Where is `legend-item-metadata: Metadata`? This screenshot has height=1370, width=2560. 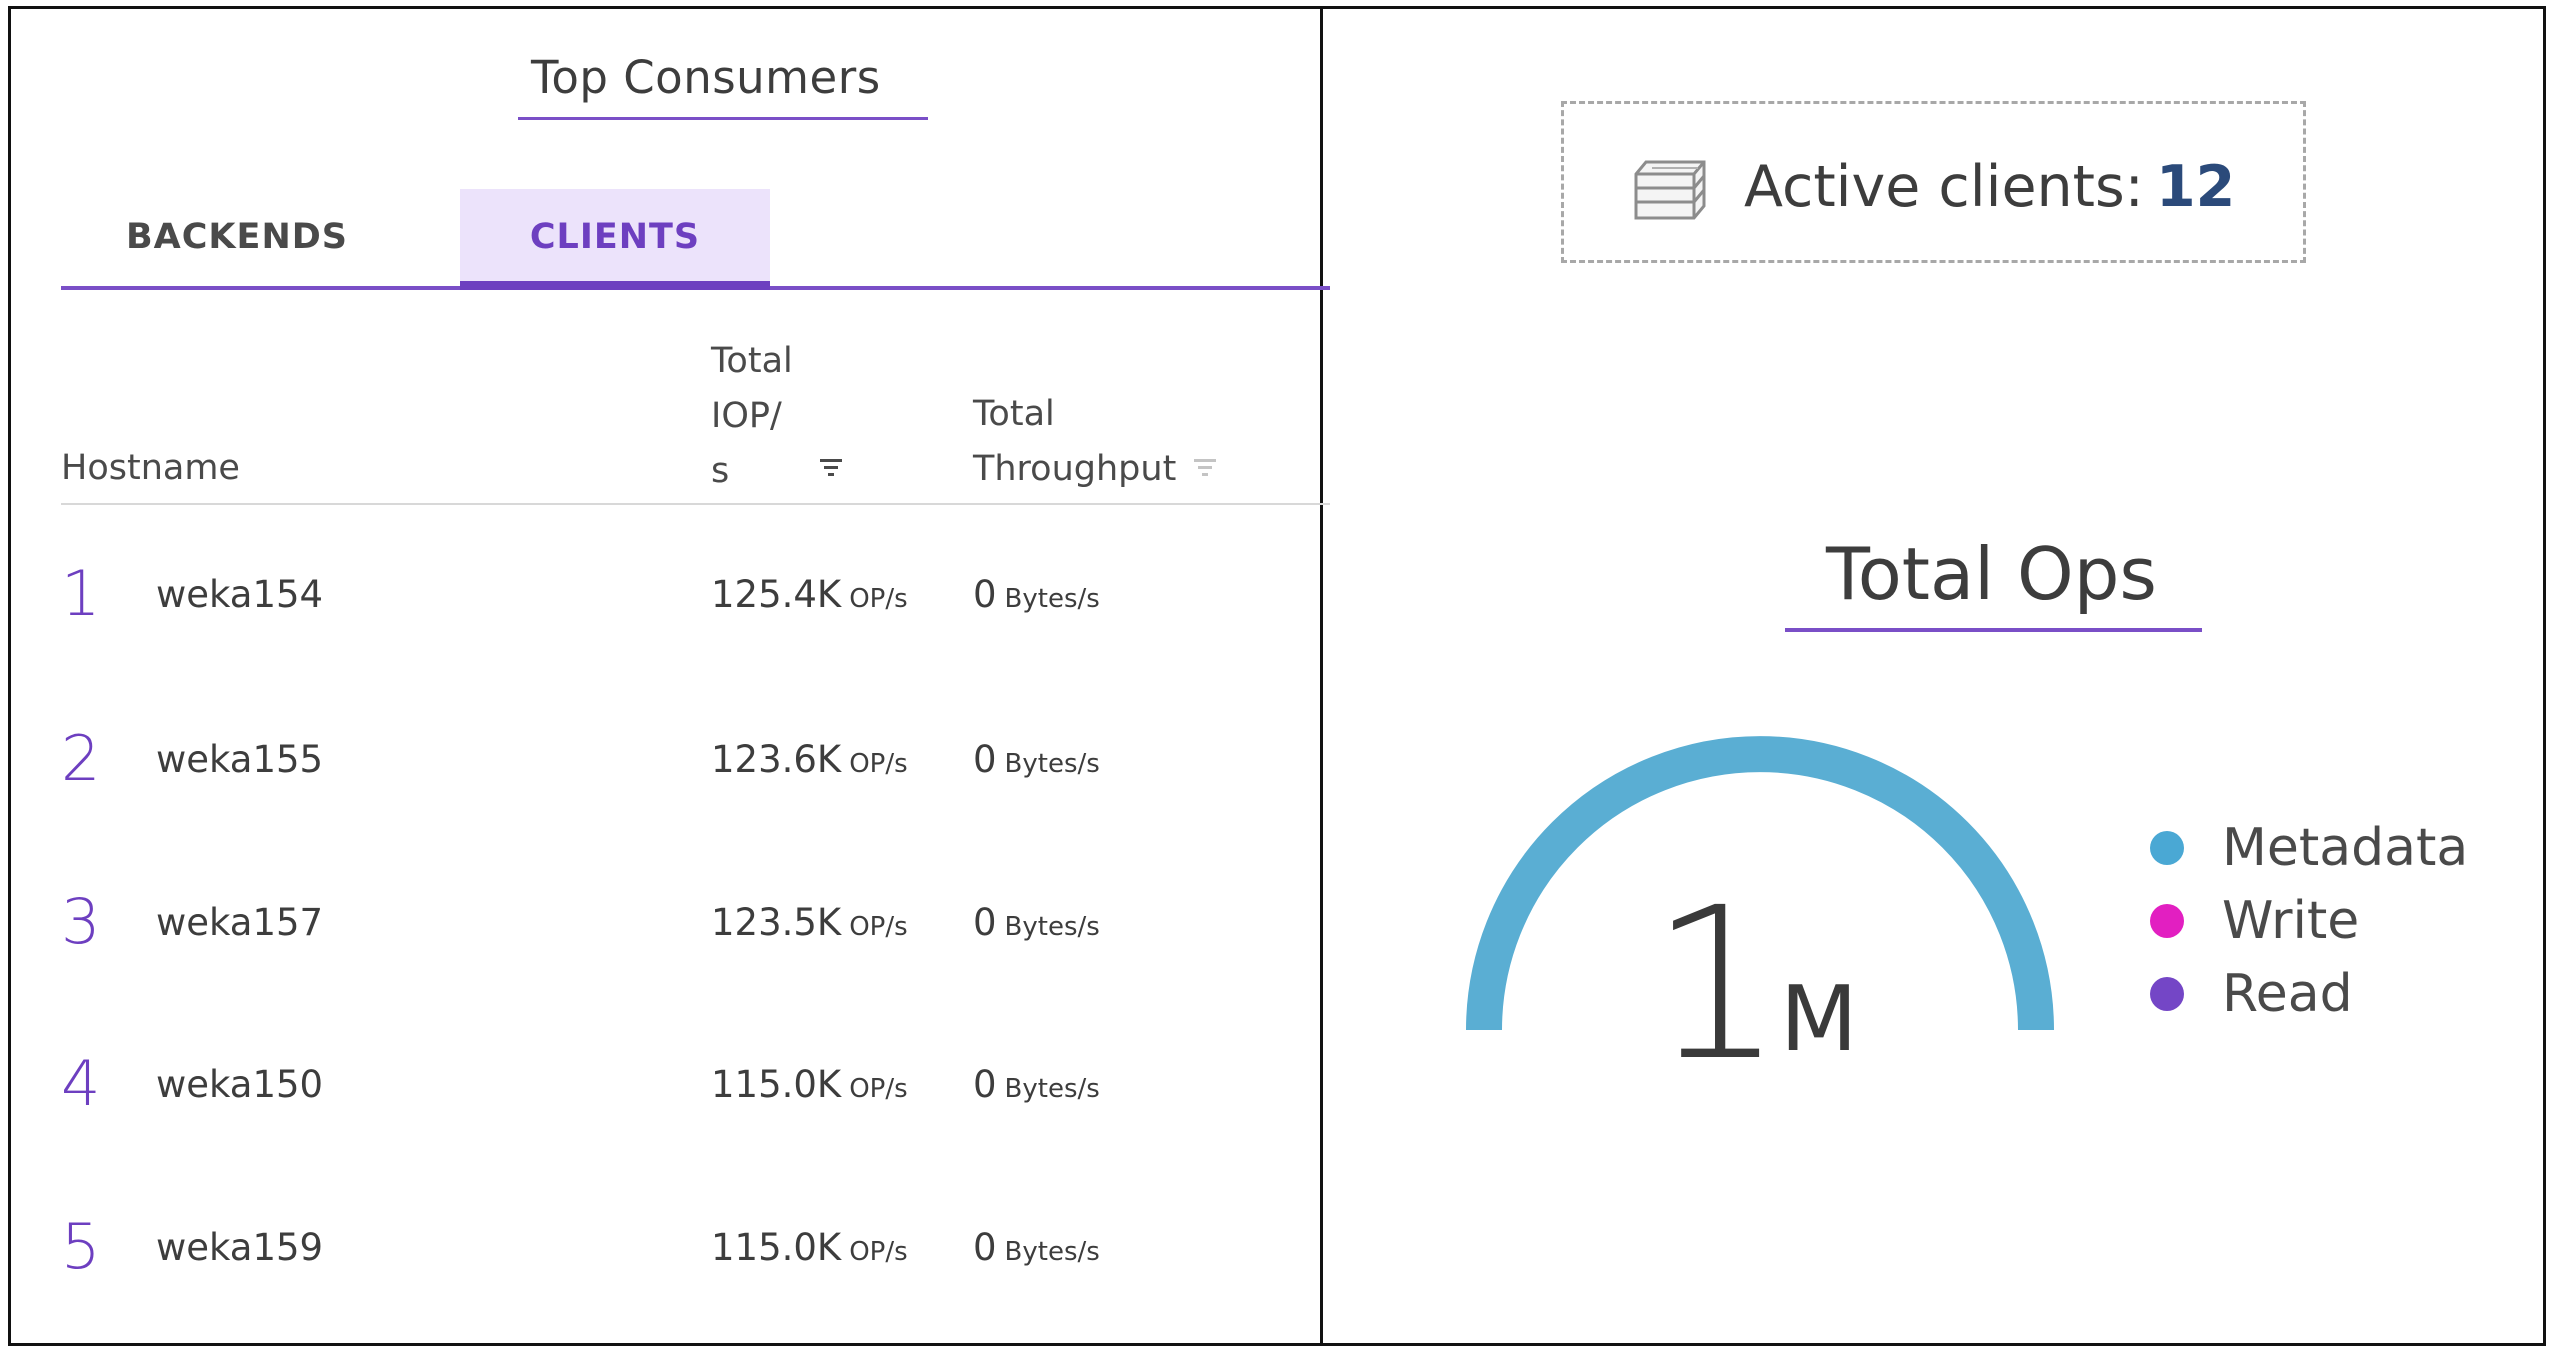
legend-item-metadata: Metadata is located at coordinates (2309, 848).